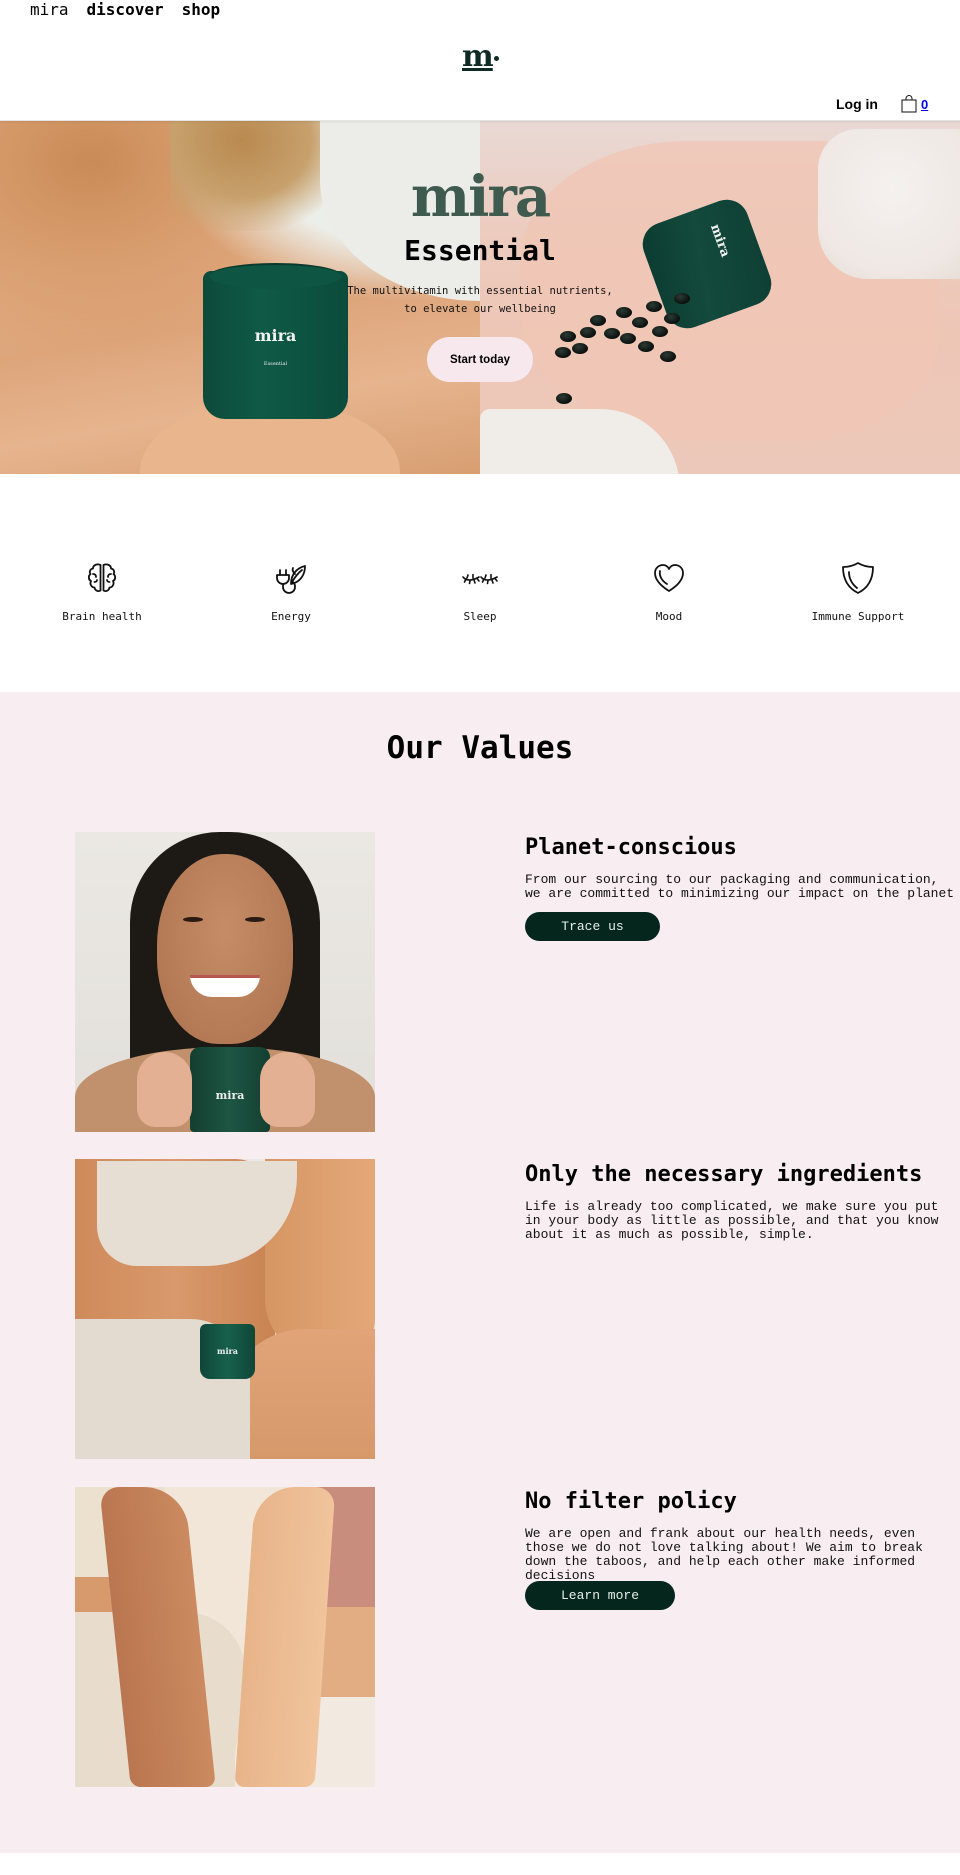 The height and width of the screenshot is (1875, 960). I want to click on start-today-button: Start today, so click(480, 359).